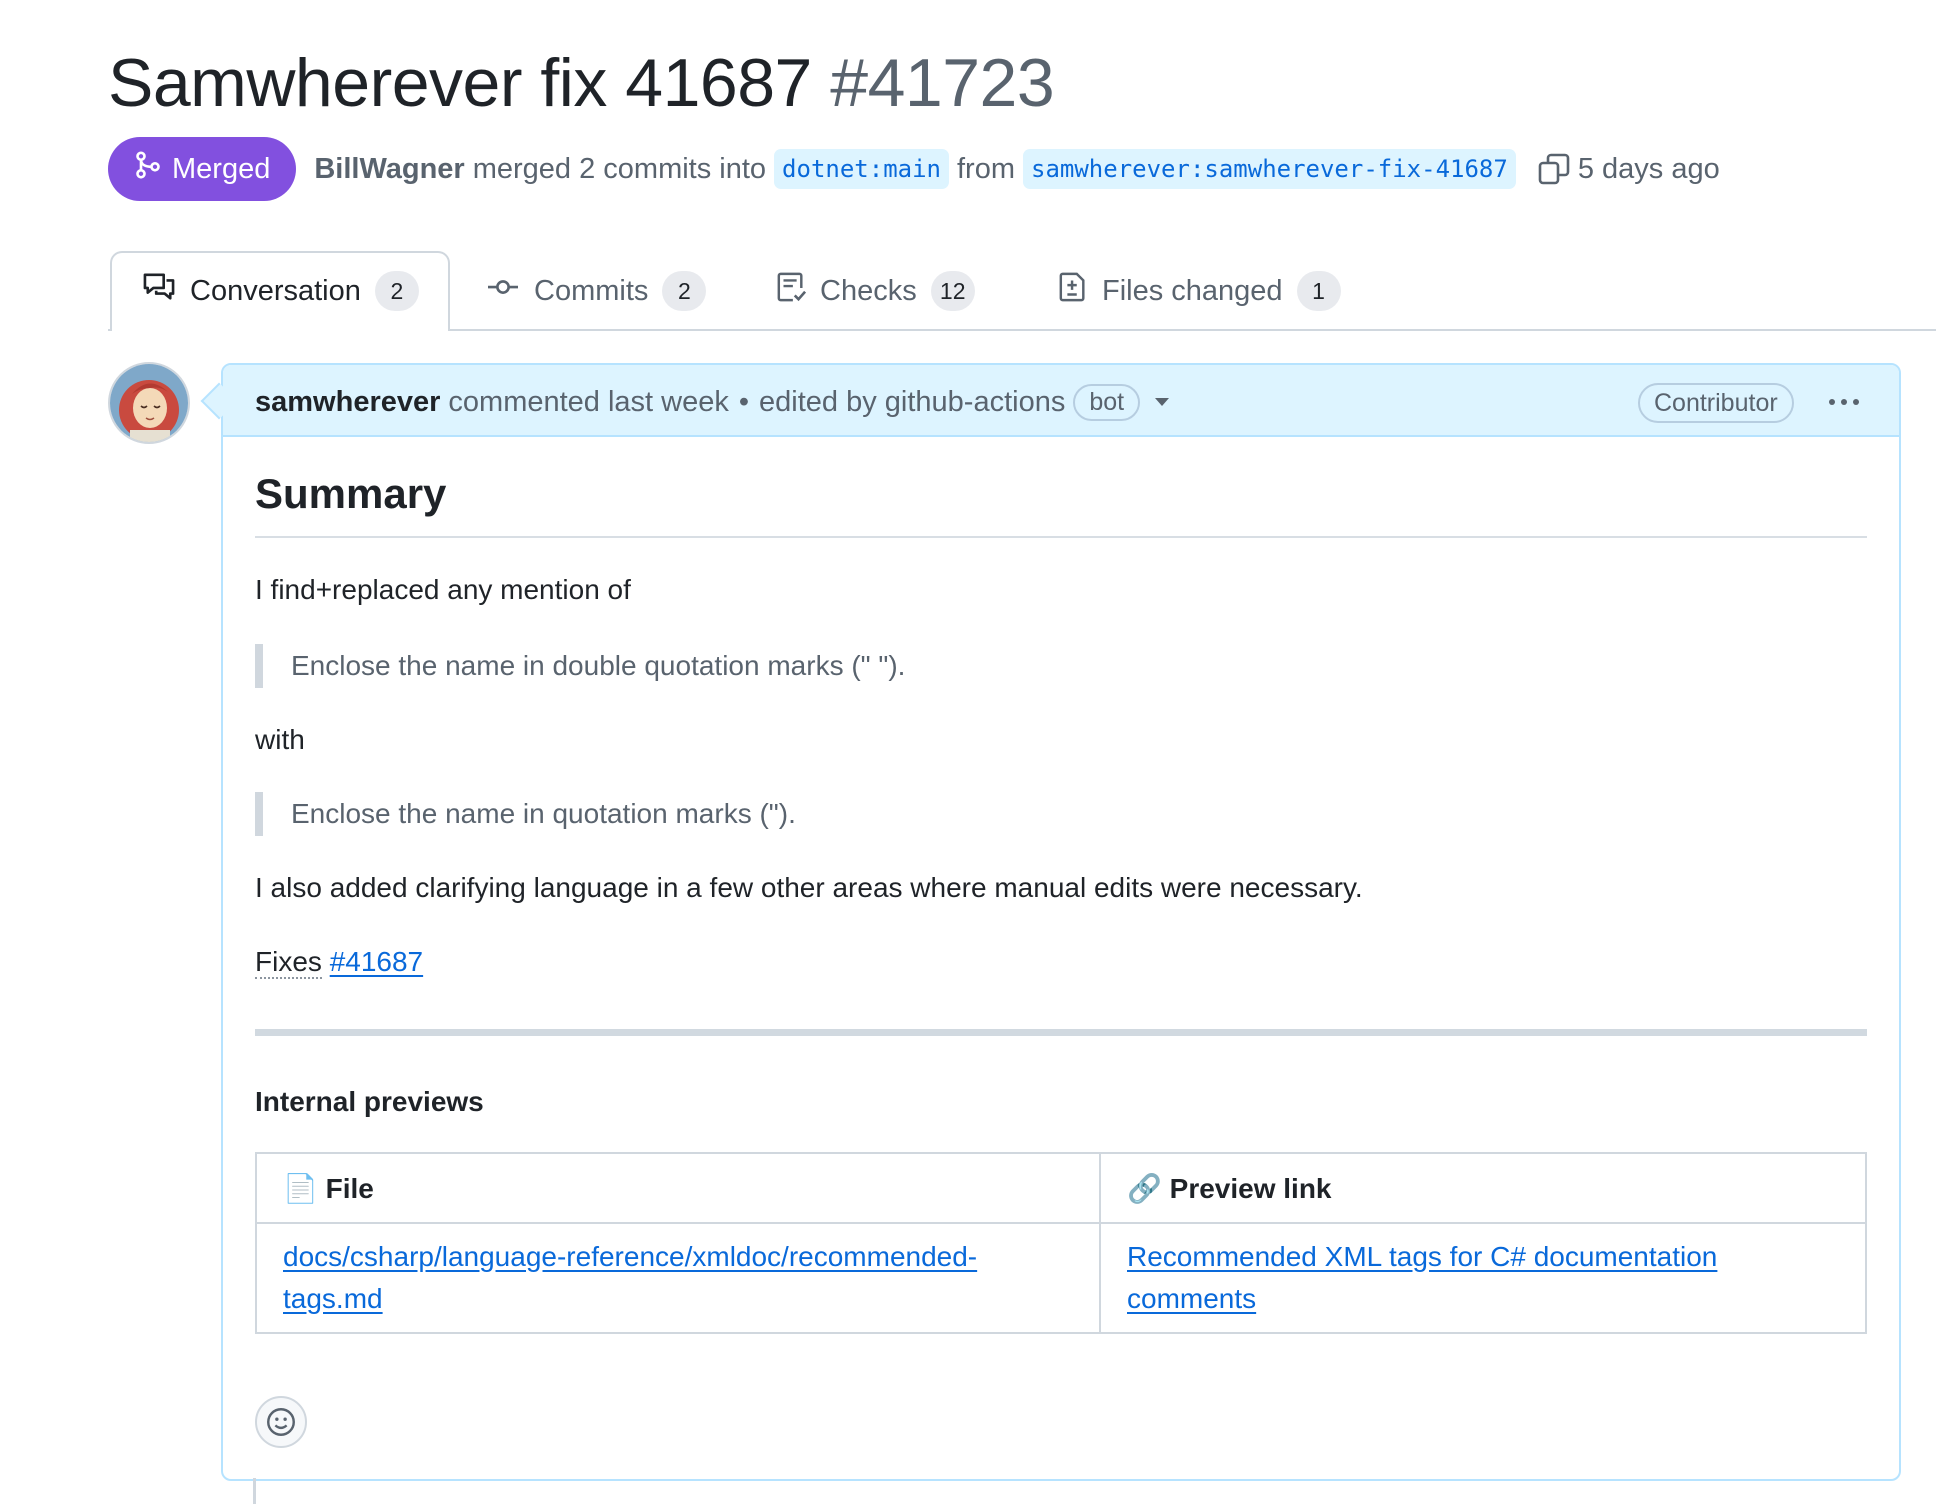 Image resolution: width=1936 pixels, height=1504 pixels. Describe the element at coordinates (280, 739) in the screenshot. I see `paragraph-2: with` at that location.